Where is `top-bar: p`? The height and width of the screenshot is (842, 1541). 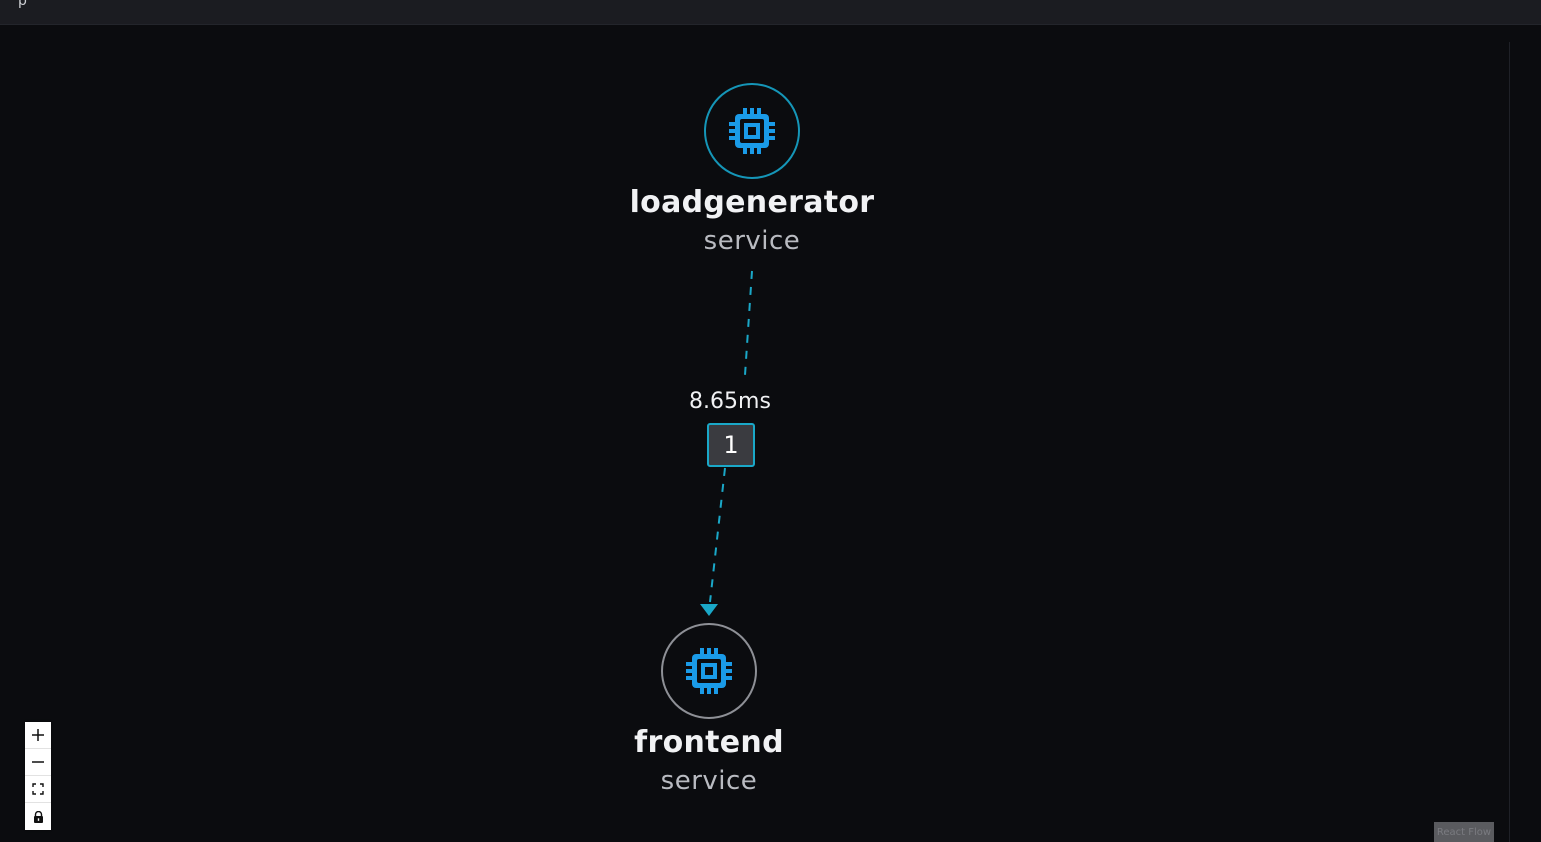
top-bar: p is located at coordinates (770, 12).